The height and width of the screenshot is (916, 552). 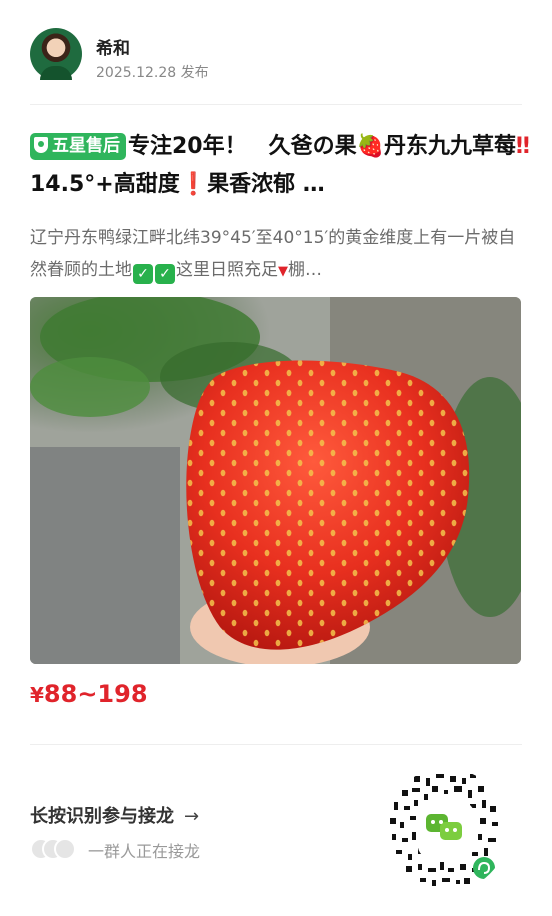 I want to click on desc-text-2: 这里日照充足, so click(x=227, y=270).